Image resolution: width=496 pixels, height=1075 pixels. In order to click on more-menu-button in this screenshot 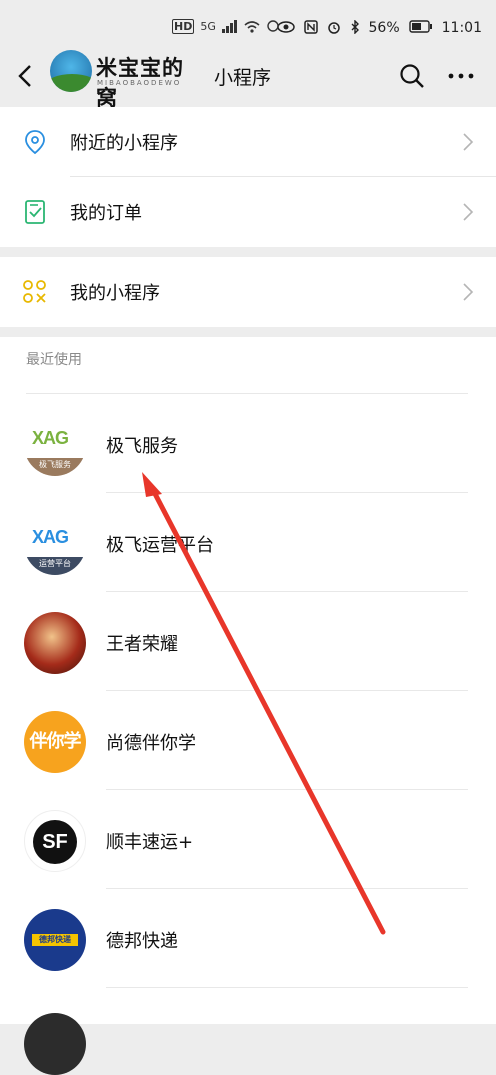, I will do `click(461, 76)`.